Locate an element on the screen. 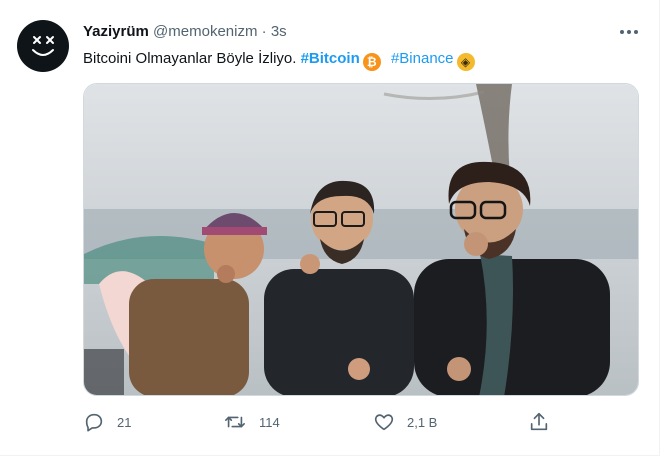 The width and height of the screenshot is (672, 456). hashtag-bitcoin: #Bitcoin is located at coordinates (330, 58).